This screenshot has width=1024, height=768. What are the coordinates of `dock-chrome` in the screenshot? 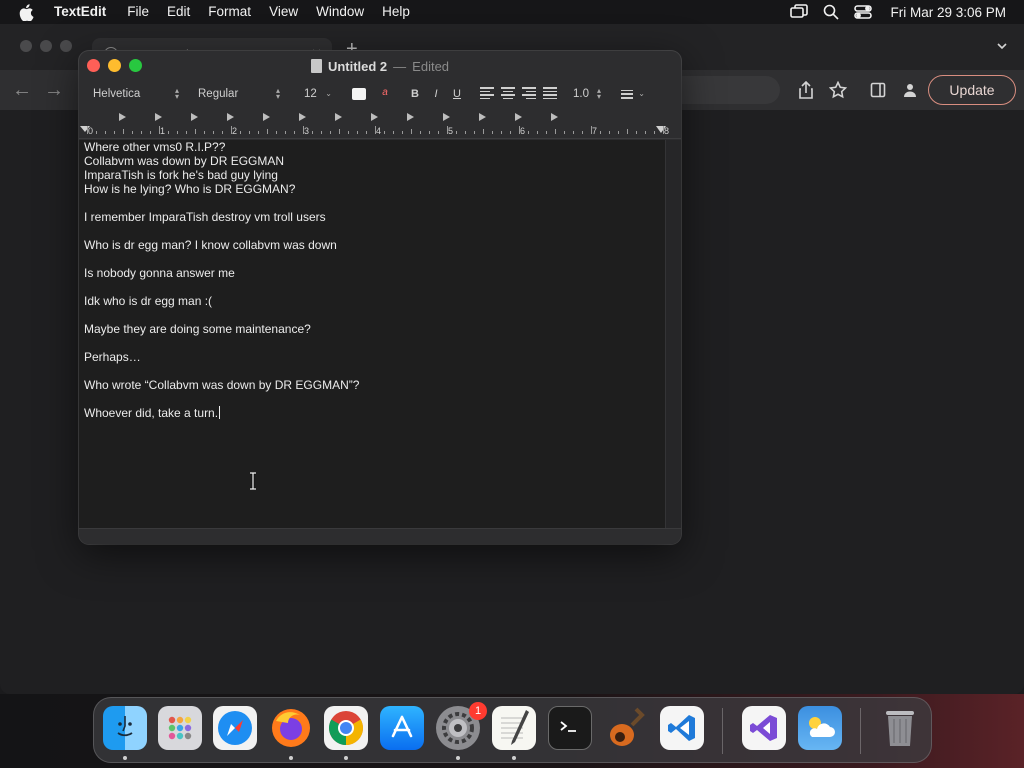 It's located at (346, 728).